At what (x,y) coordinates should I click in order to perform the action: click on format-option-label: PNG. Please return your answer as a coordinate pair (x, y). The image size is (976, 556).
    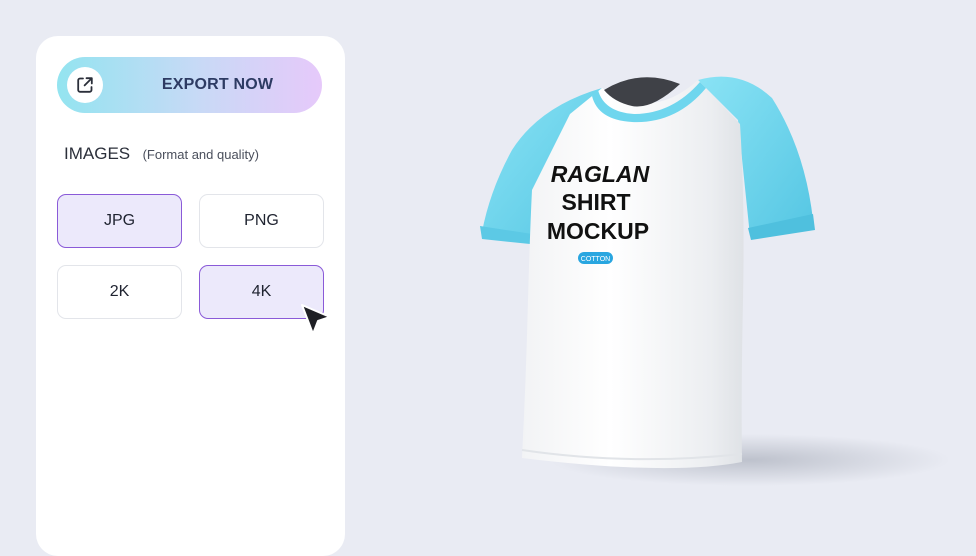
    Looking at the image, I should click on (261, 220).